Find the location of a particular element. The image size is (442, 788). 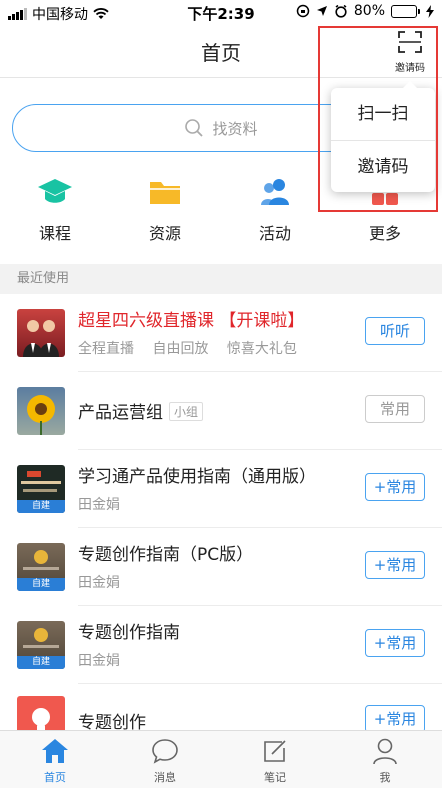

sunflower-image is located at coordinates (41, 415).